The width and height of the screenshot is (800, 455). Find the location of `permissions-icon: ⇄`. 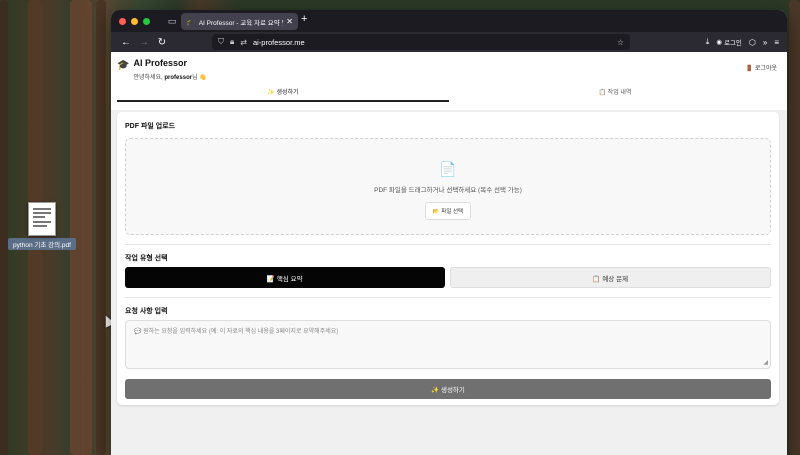

permissions-icon: ⇄ is located at coordinates (243, 42).